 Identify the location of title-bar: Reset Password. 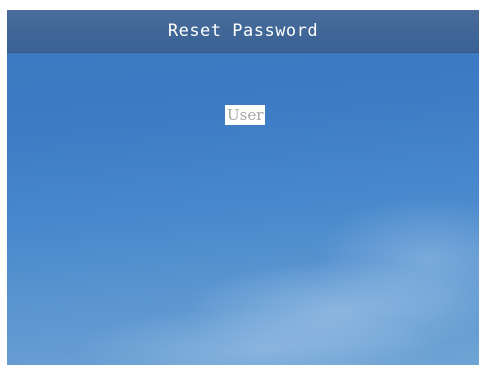
(243, 31).